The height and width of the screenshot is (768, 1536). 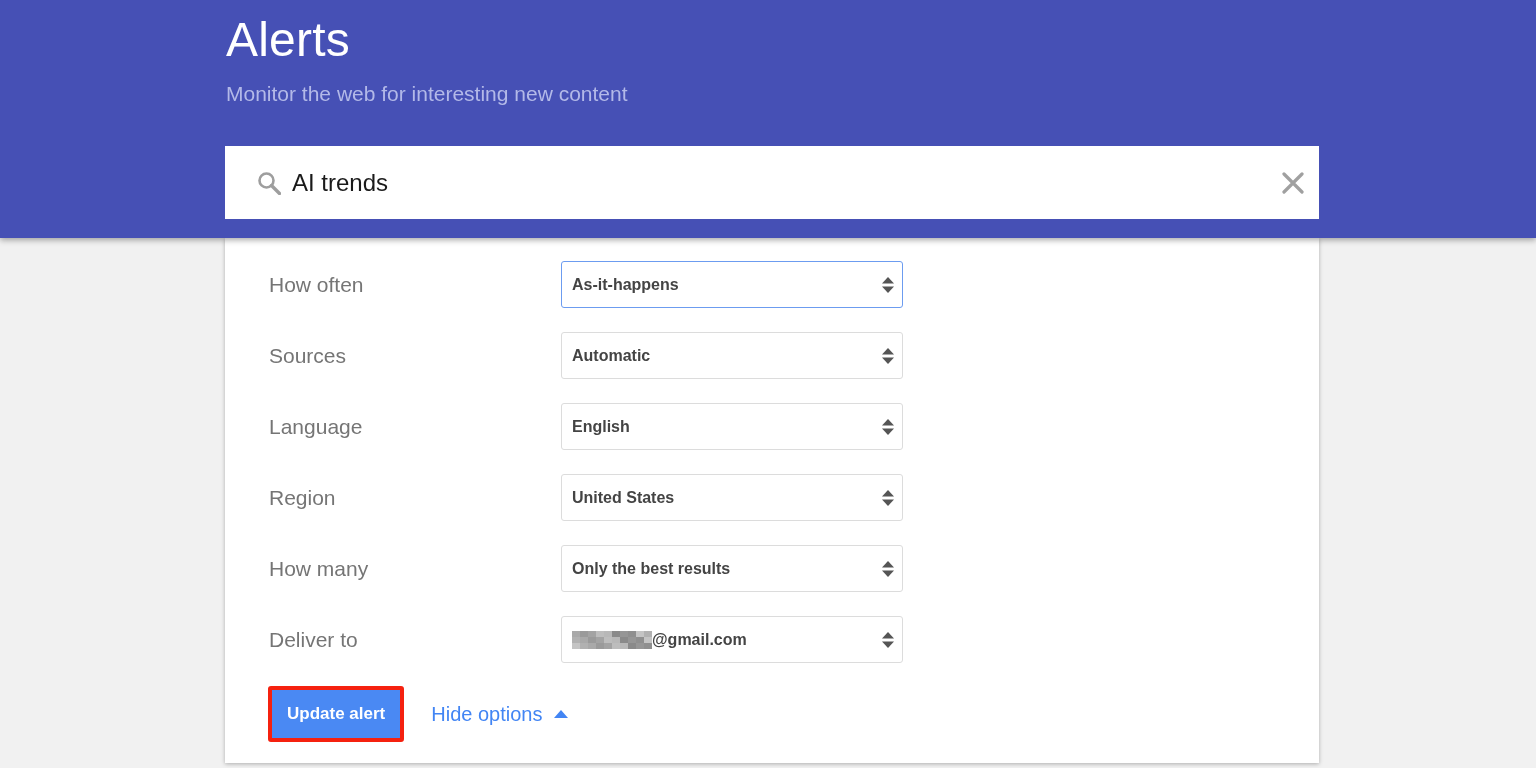 What do you see at coordinates (303, 497) in the screenshot?
I see `field-label: Region` at bounding box center [303, 497].